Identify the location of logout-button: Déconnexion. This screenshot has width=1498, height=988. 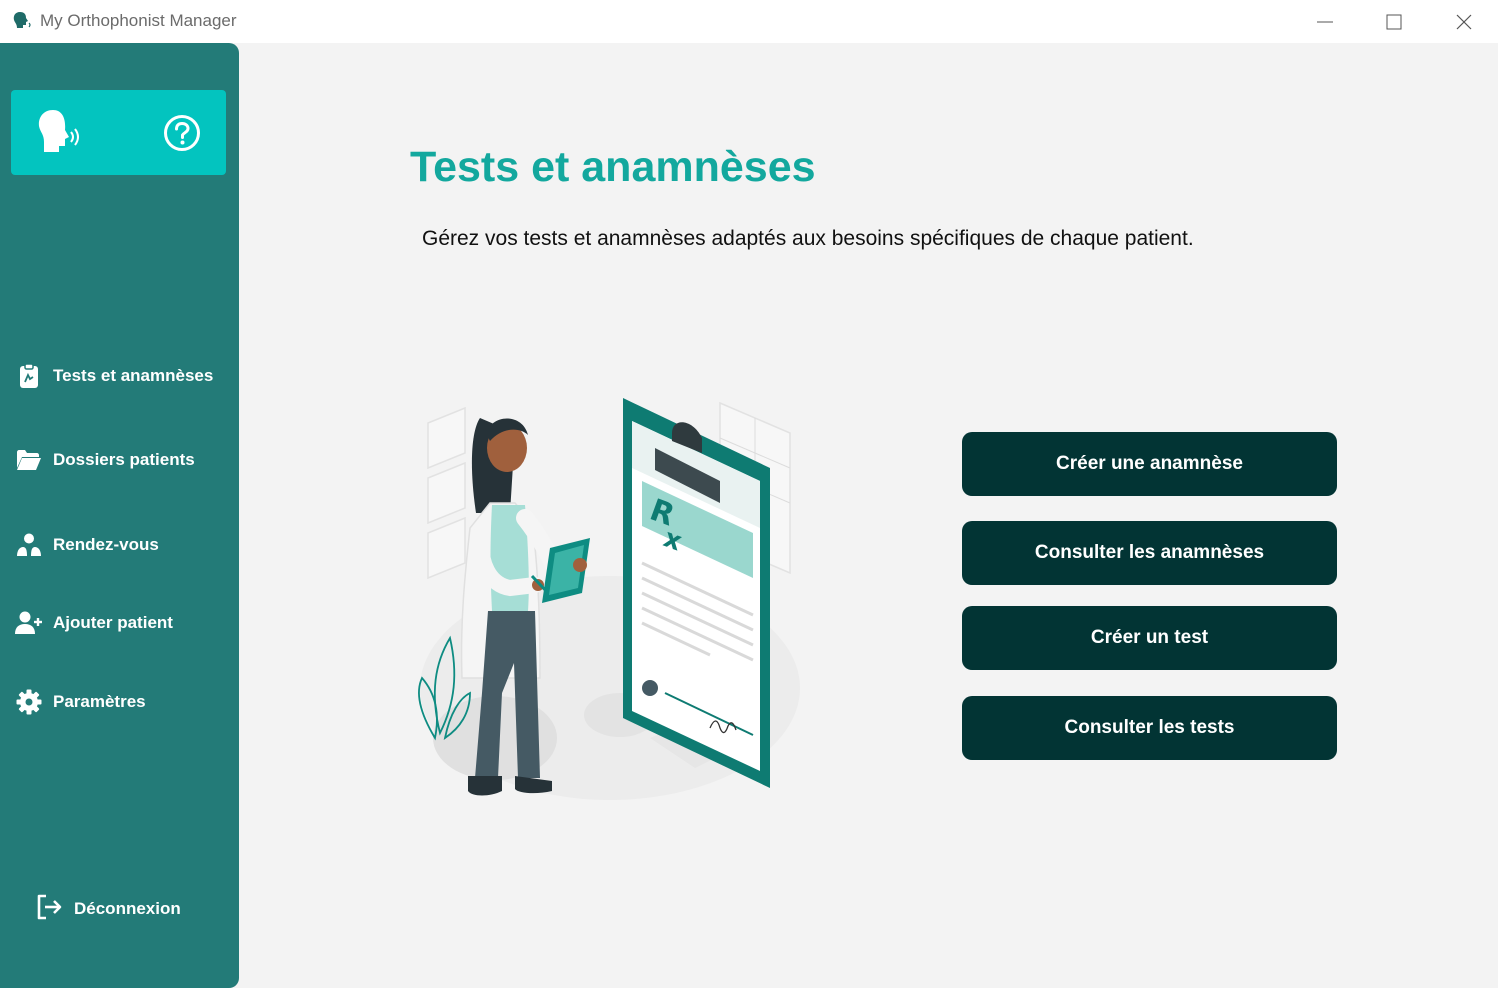
(108, 909).